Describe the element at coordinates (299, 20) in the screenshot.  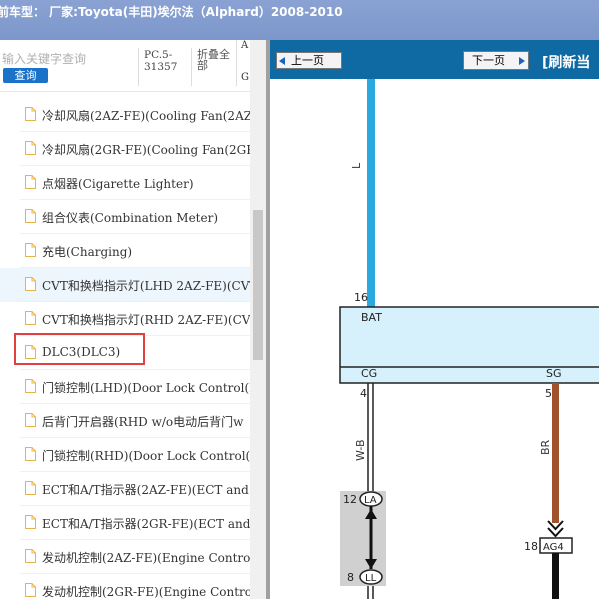
I see `window-title-bar: 前车型： 厂家:Toyota(丰田)埃尔法（Alphard）2008-2010` at that location.